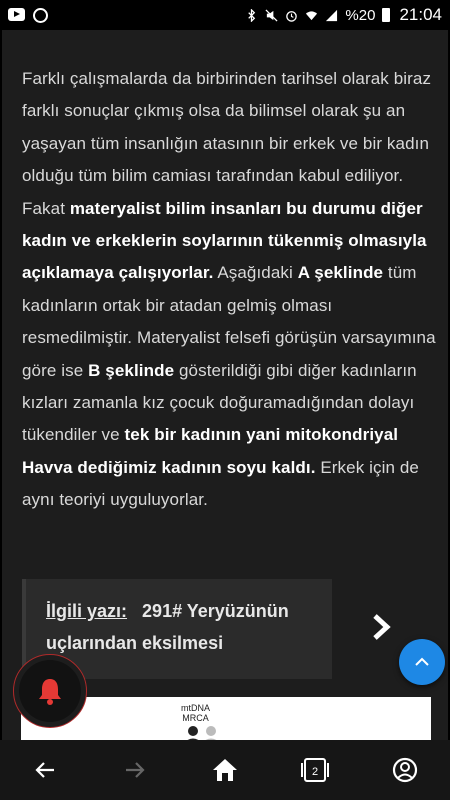 Image resolution: width=450 pixels, height=800 pixels. Describe the element at coordinates (332, 15) in the screenshot. I see `signal-icon` at that location.